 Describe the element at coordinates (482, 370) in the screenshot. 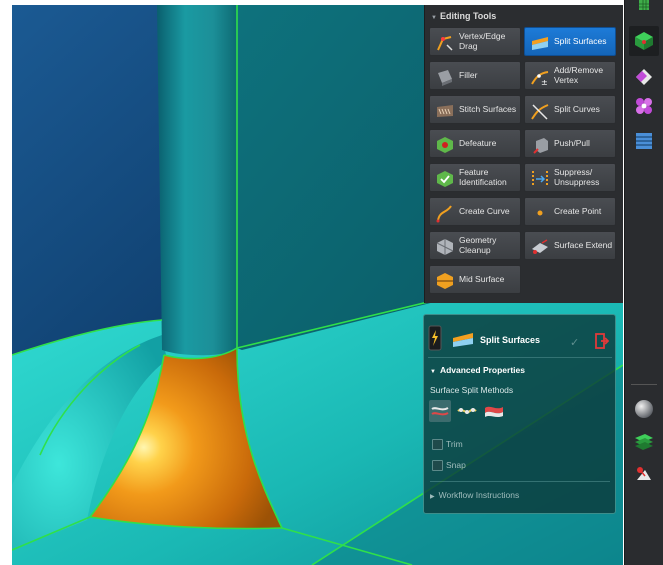

I see `advanced-properties-label: Advanced Properties` at that location.